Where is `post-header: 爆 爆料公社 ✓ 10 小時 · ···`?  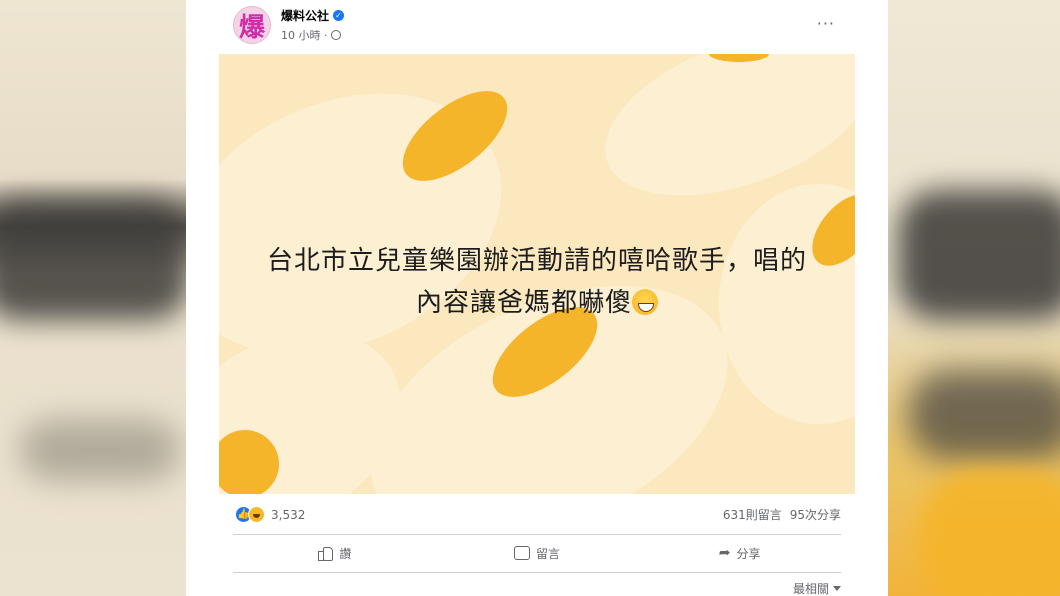 post-header: 爆 爆料公社 ✓ 10 小時 · ··· is located at coordinates (537, 27).